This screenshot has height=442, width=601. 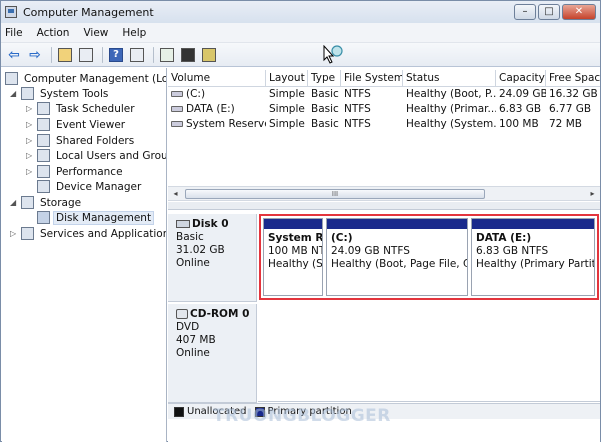 I want to click on close-button: ✕, so click(x=579, y=12).